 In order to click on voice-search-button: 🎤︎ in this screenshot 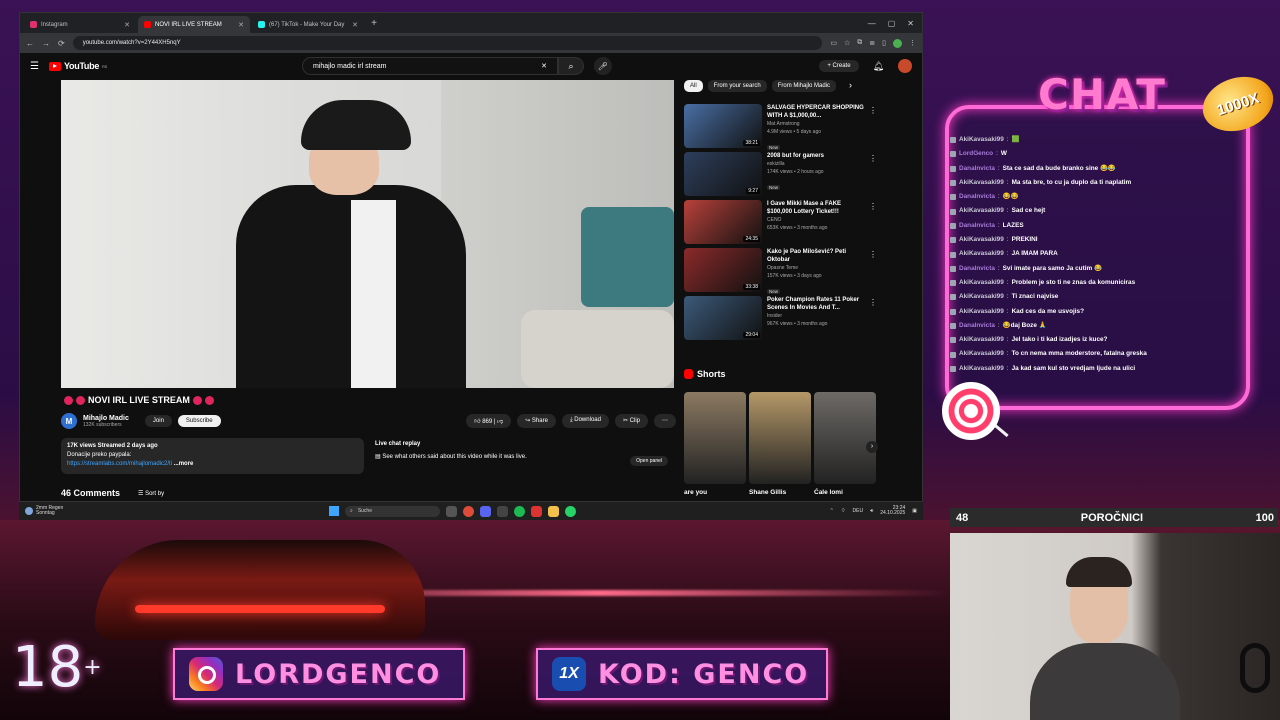, I will do `click(603, 66)`.